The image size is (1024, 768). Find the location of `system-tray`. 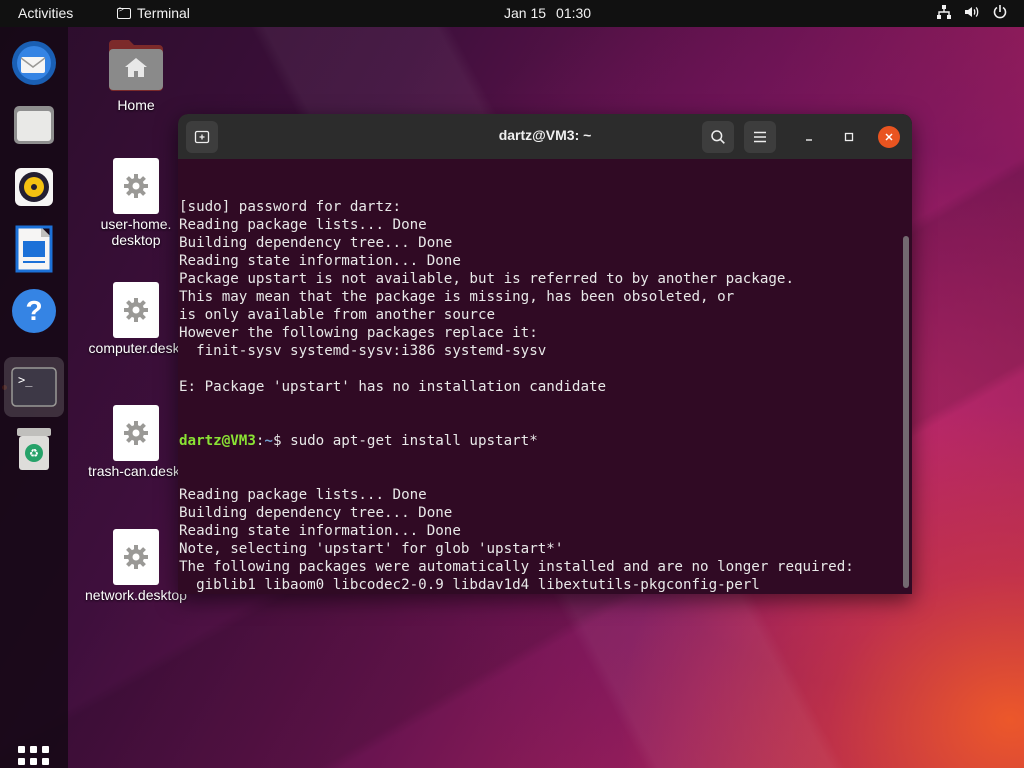

system-tray is located at coordinates (972, 12).